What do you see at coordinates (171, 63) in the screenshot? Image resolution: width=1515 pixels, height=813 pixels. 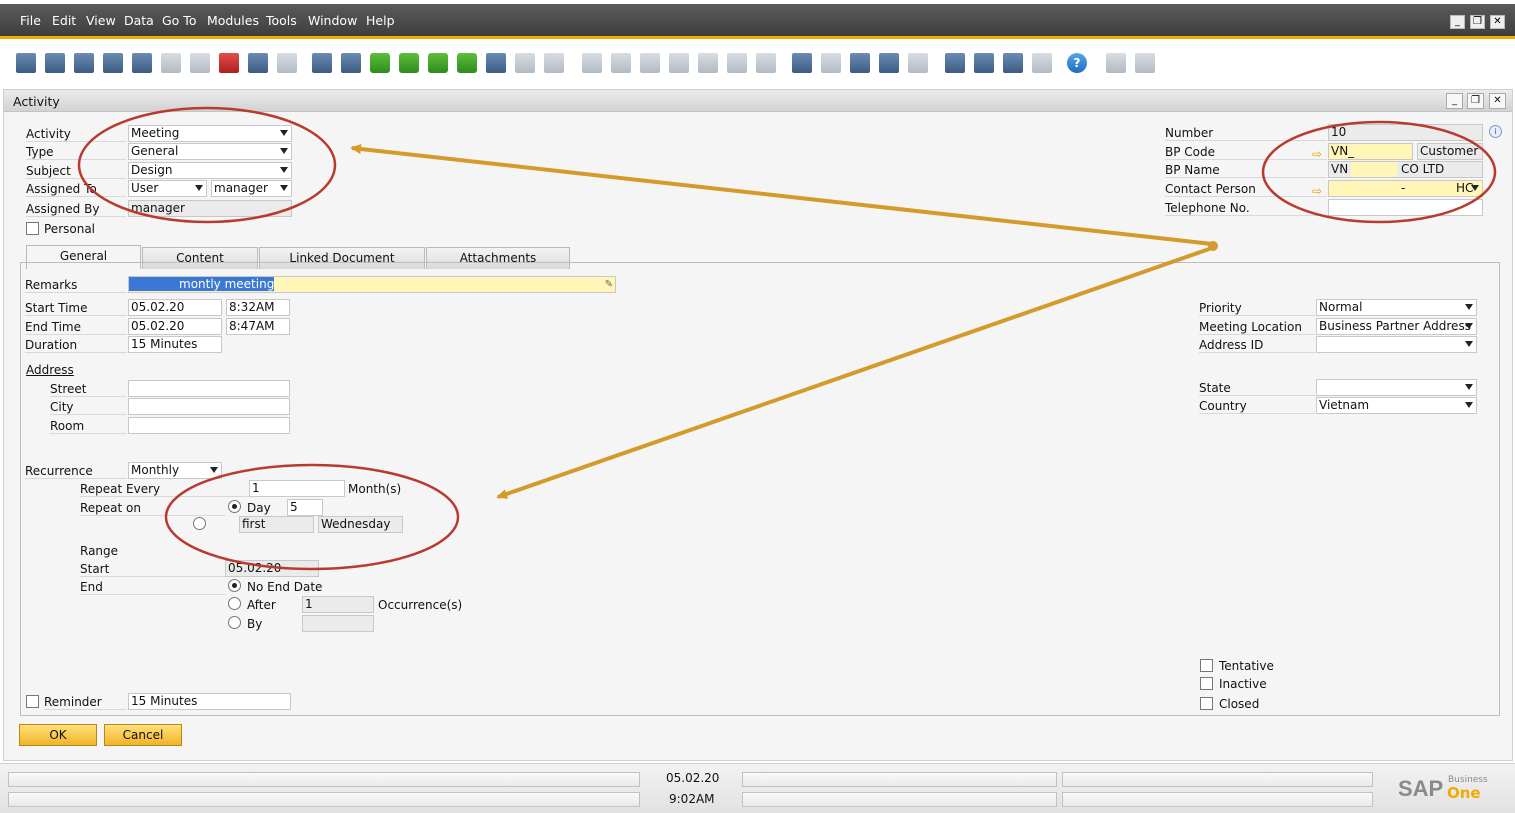 I see `export-icon` at bounding box center [171, 63].